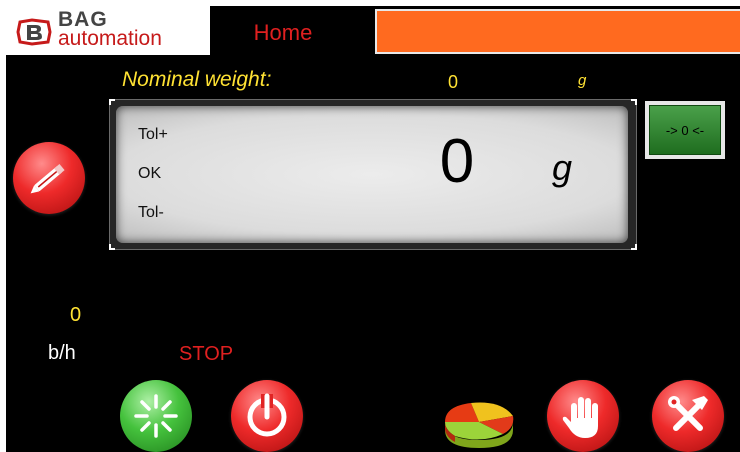 This screenshot has height=452, width=740. Describe the element at coordinates (557, 31) in the screenshot. I see `header-message-bar` at that location.